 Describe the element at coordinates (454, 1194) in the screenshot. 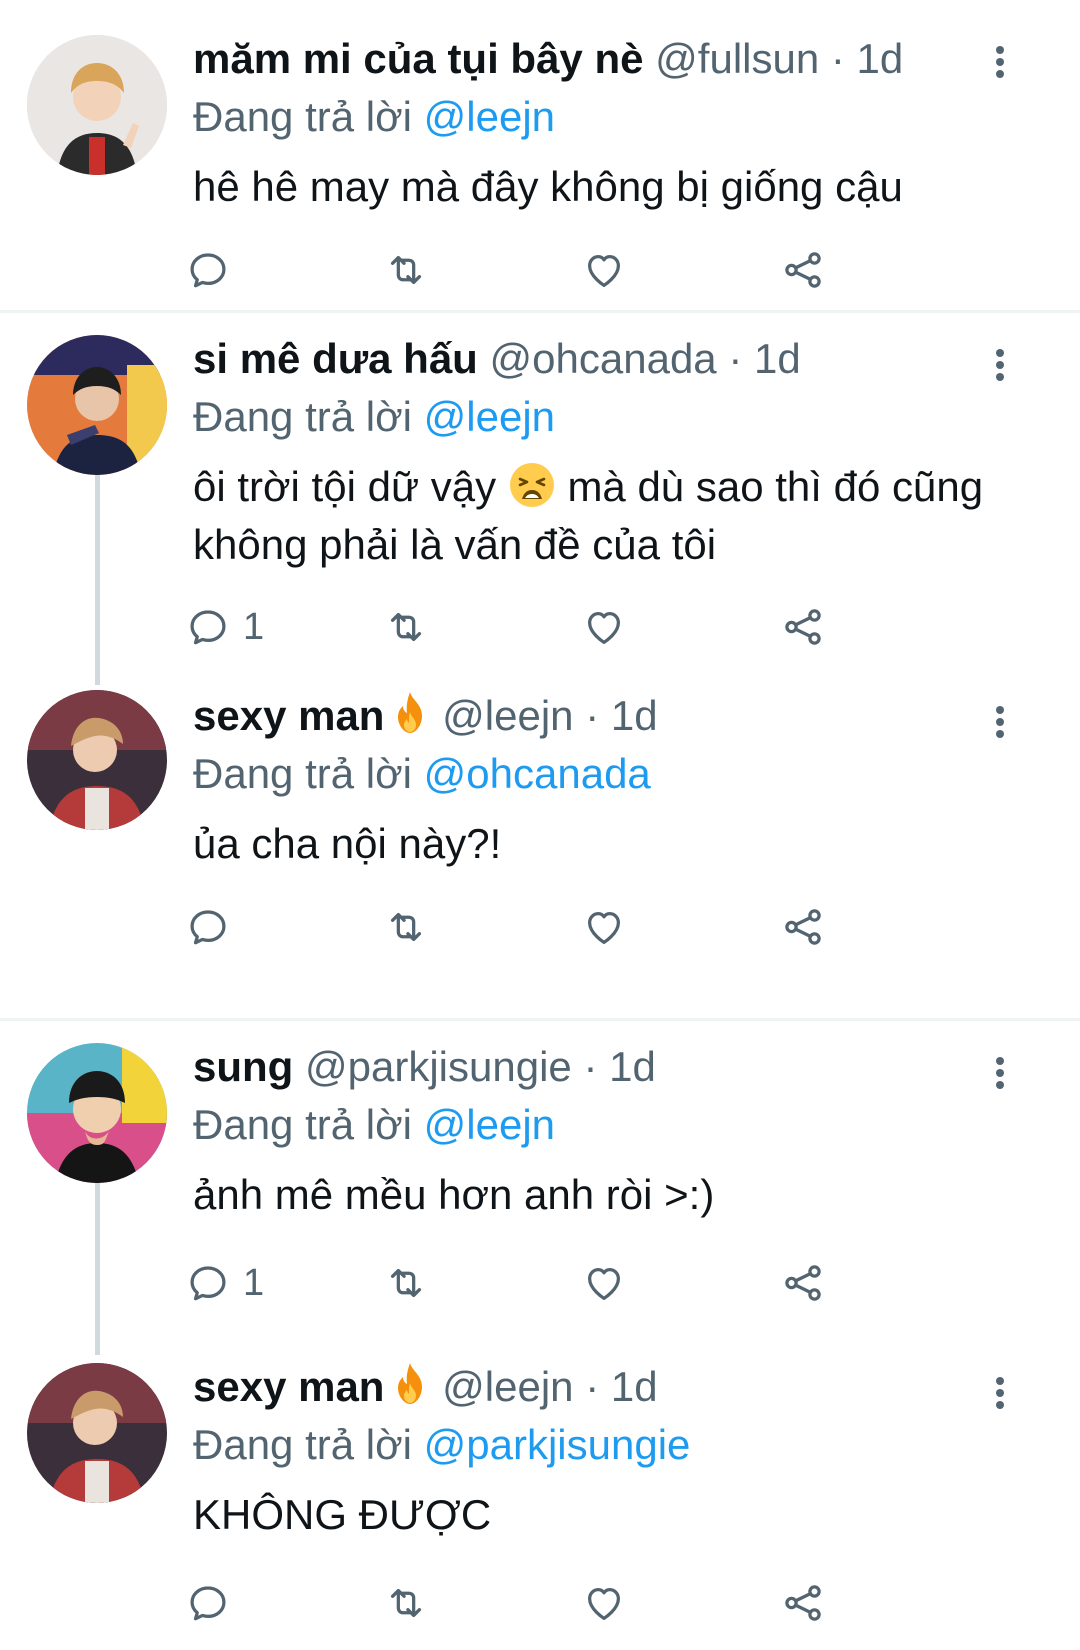

I see `tweet-text: ảnh mê mều hơn anh ròi >:)` at that location.